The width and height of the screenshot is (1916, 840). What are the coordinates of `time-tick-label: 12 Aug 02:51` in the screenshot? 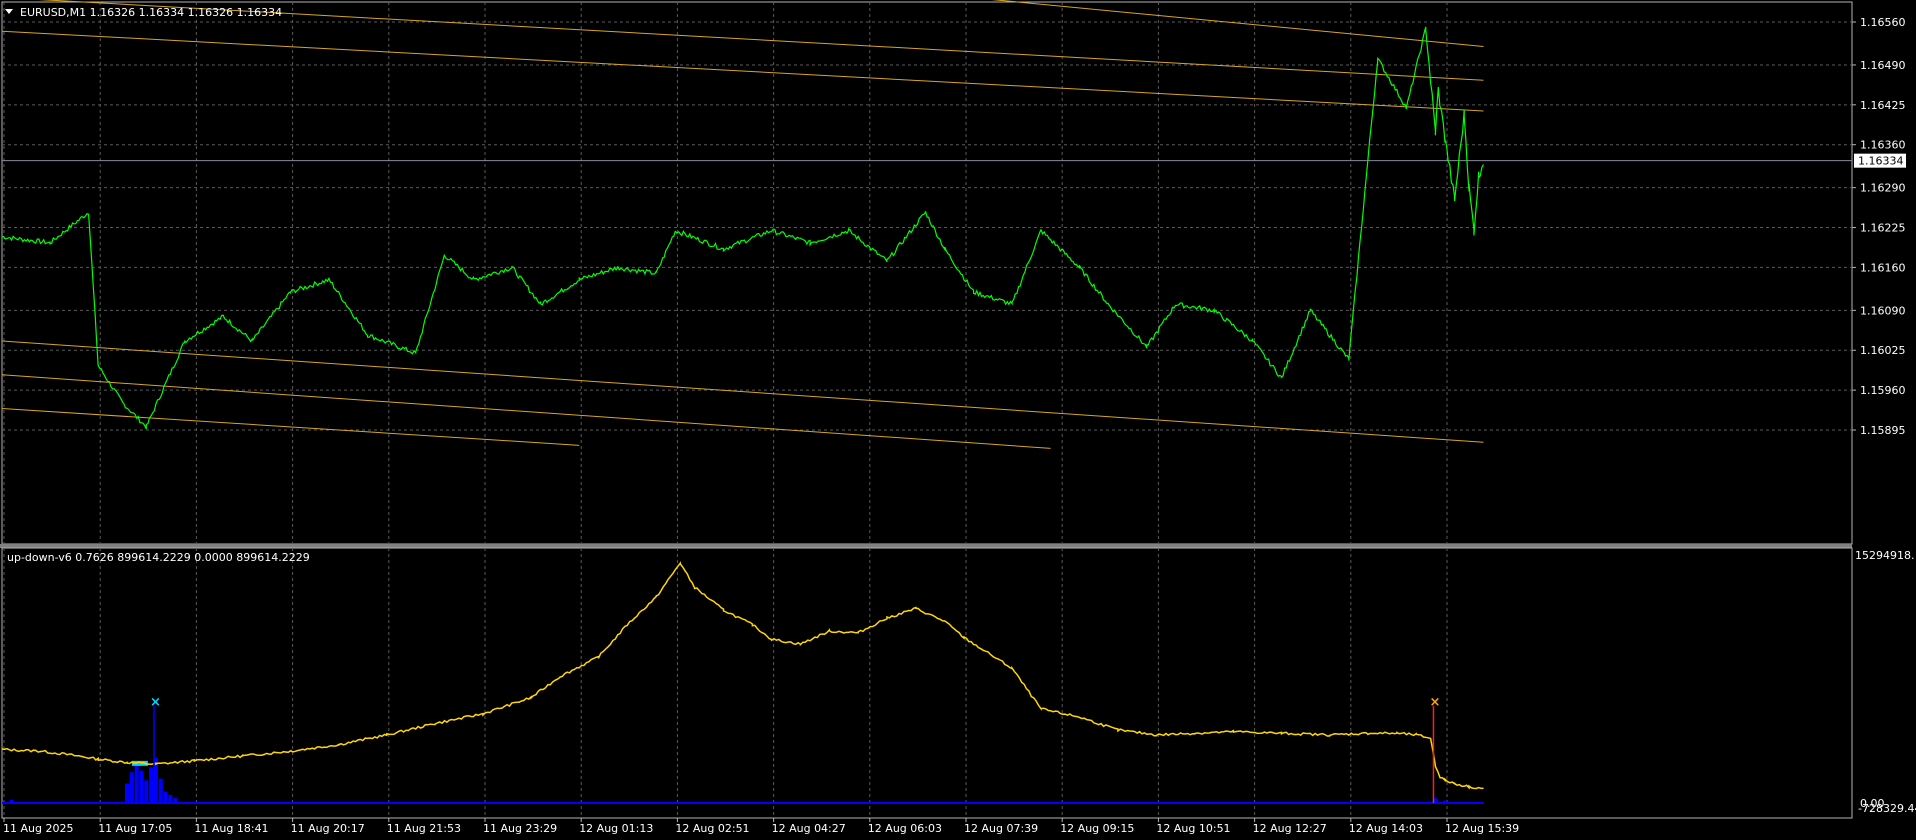 It's located at (712, 828).